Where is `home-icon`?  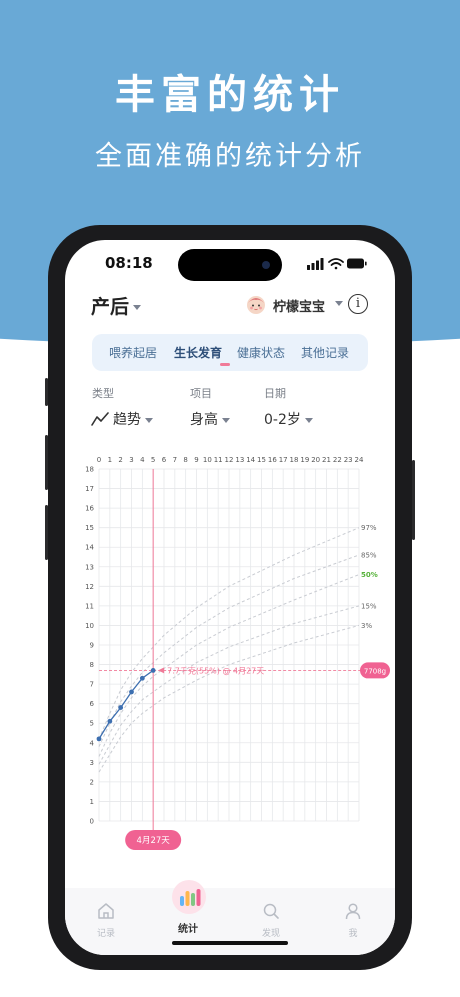
home-icon is located at coordinates (106, 911).